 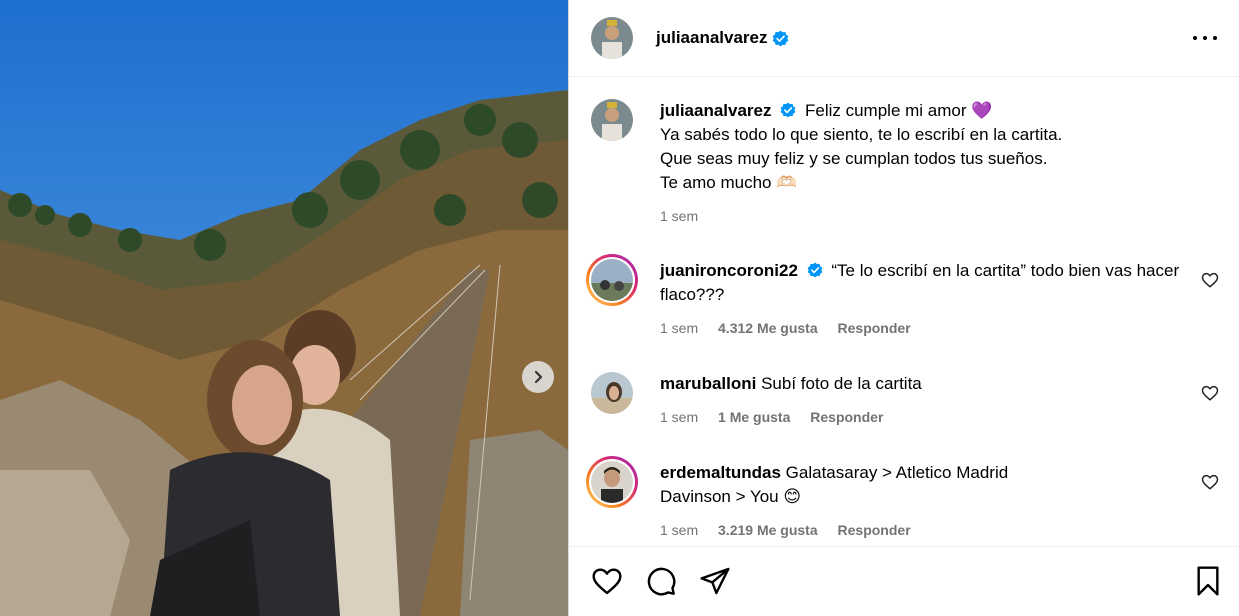 I want to click on post-author-username: juliaanalvarez, so click(x=712, y=38).